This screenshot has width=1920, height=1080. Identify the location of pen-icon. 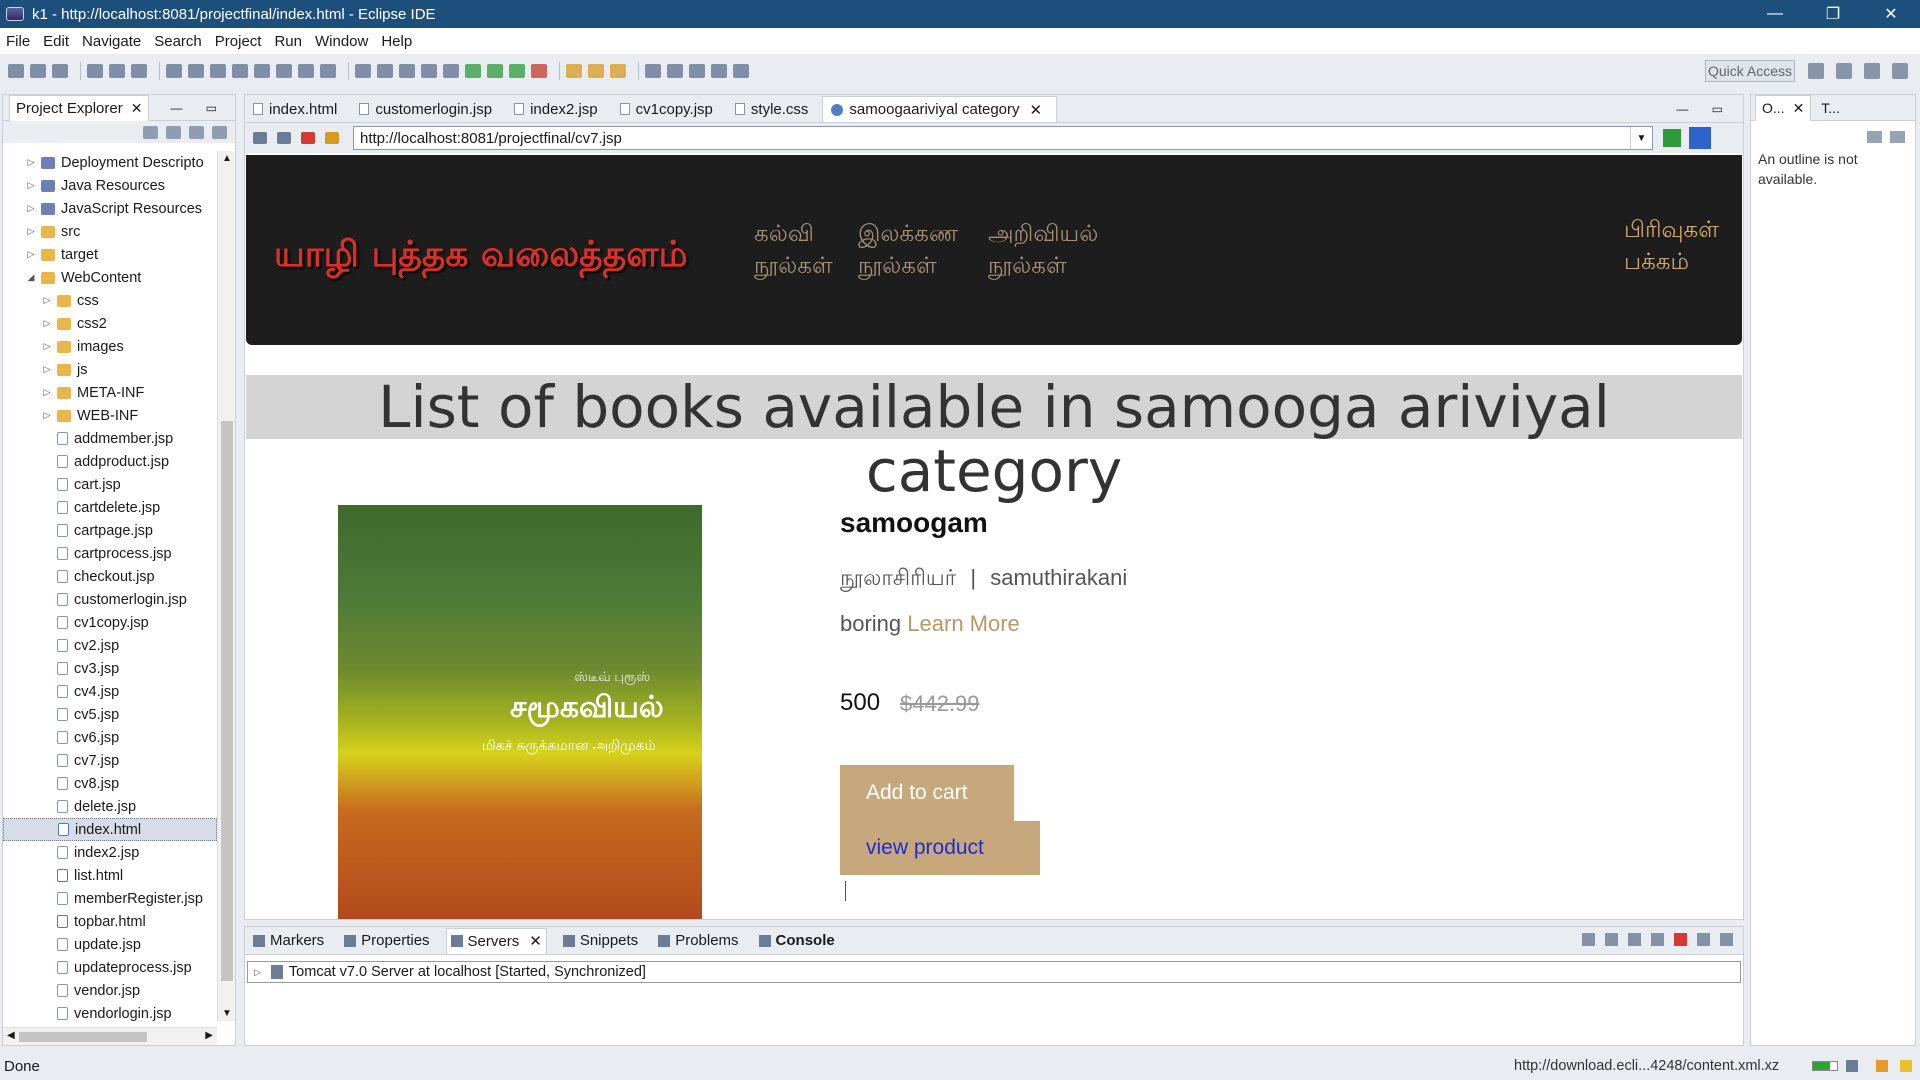
(618, 71).